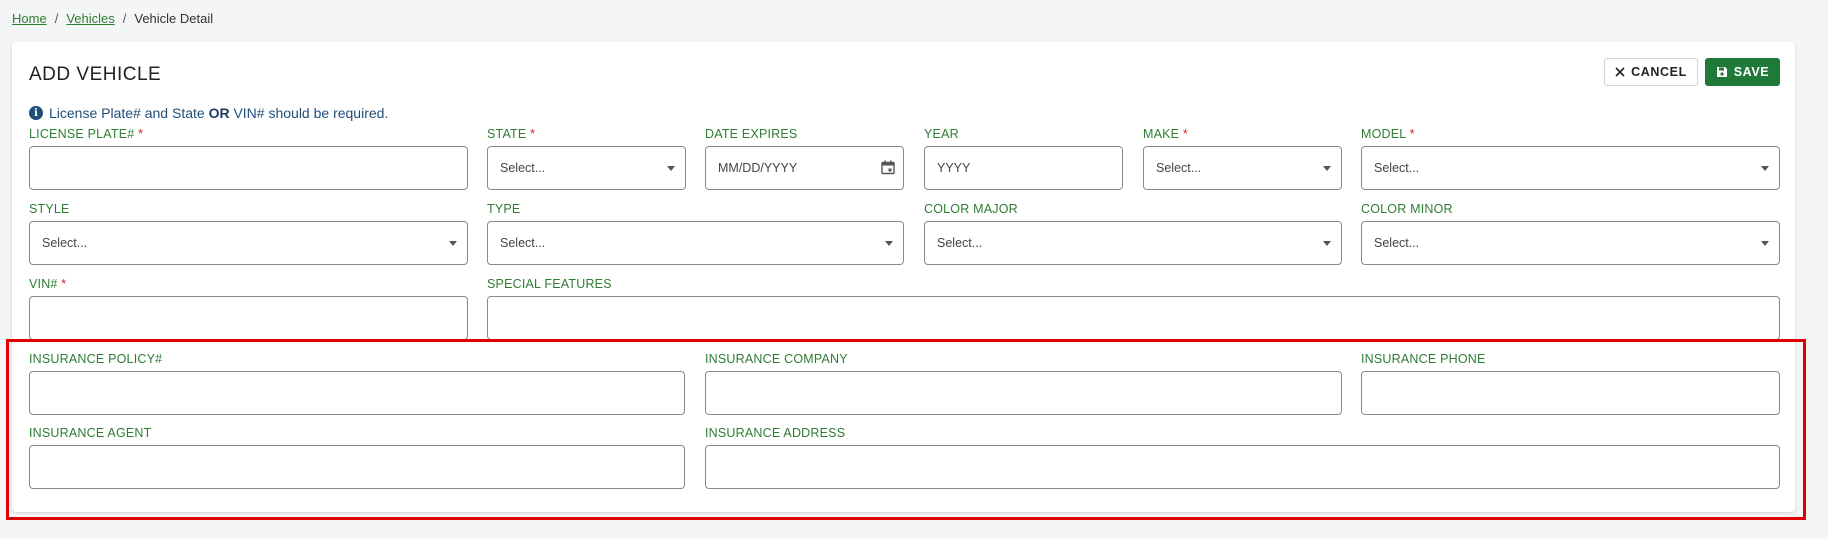 The height and width of the screenshot is (539, 1828). I want to click on cancel-button: CANCEL, so click(1651, 72).